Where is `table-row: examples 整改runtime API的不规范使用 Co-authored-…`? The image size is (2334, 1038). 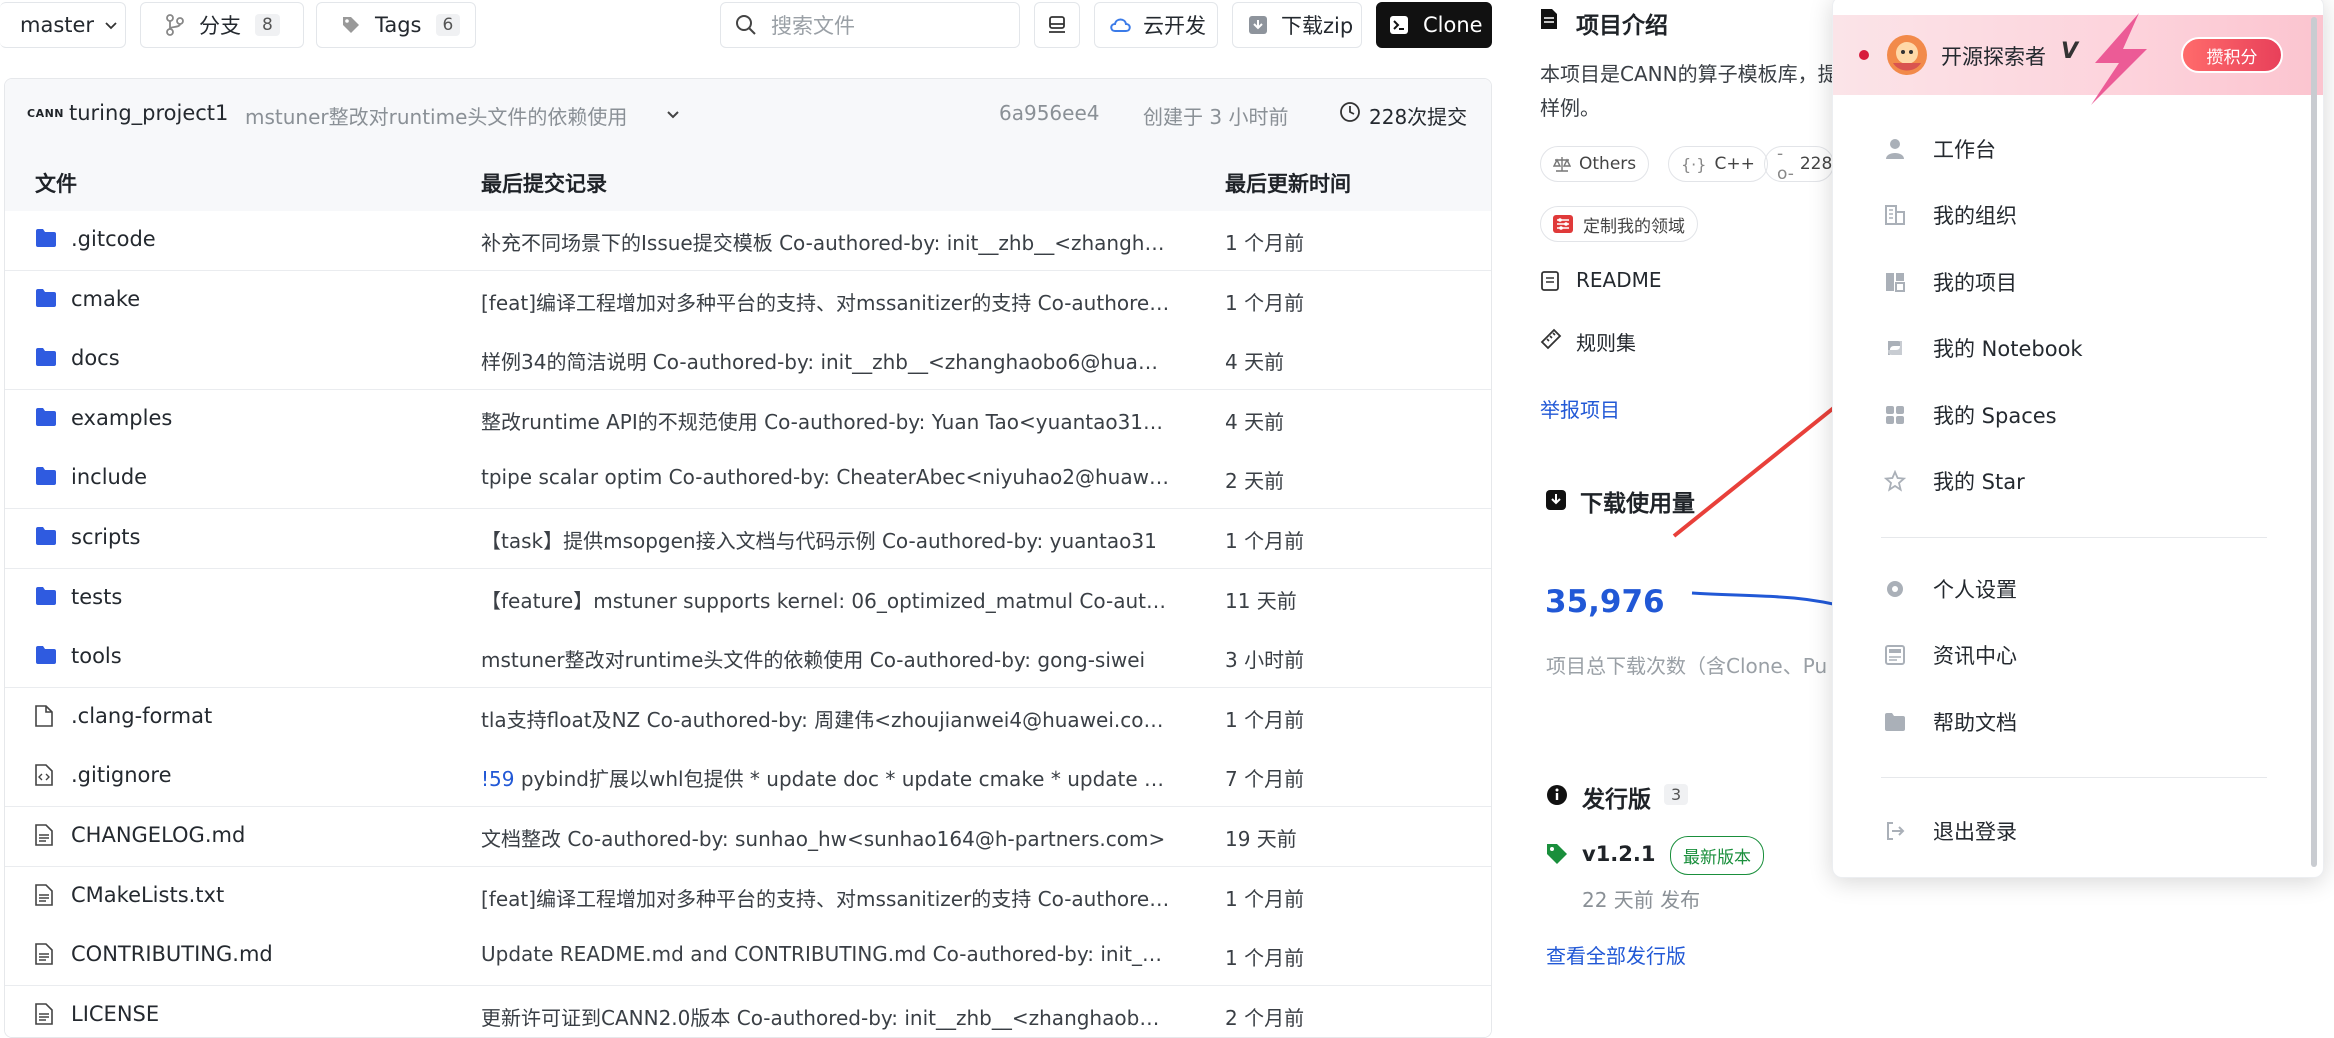 table-row: examples 整改runtime API的不规范使用 Co-authored-… is located at coordinates (748, 419).